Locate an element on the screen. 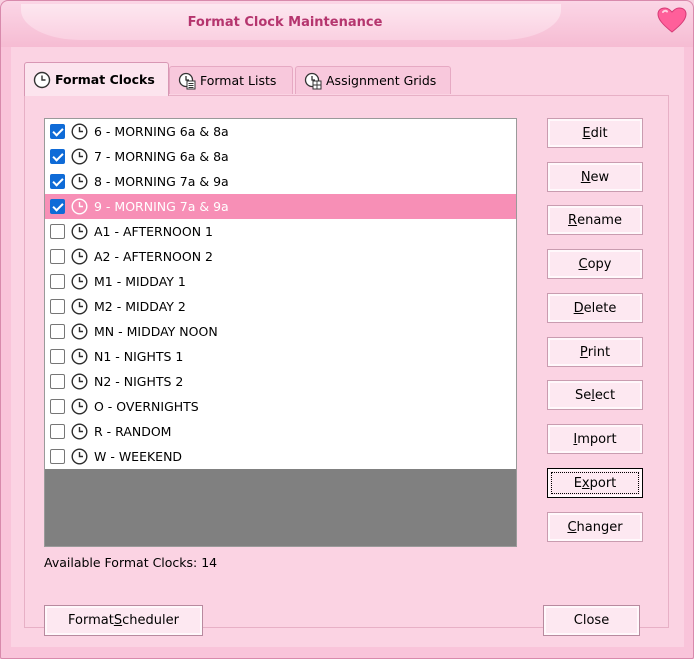  list-item: MN - MIDDAY NOON is located at coordinates (280, 331).